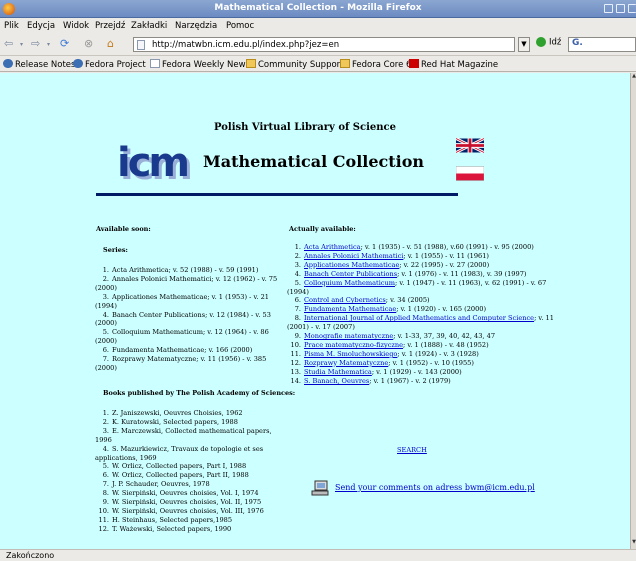 The width and height of the screenshot is (636, 561). I want to click on close-button, so click(632, 8).